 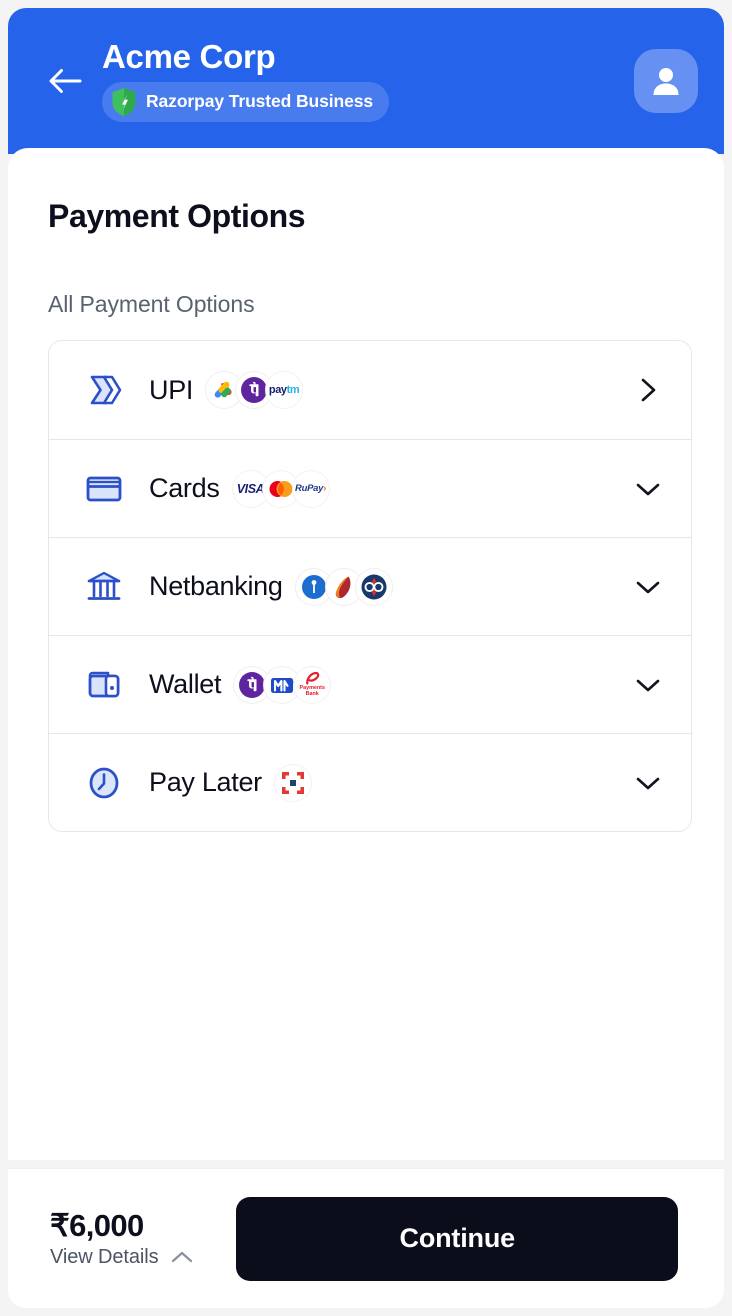 What do you see at coordinates (104, 783) in the screenshot?
I see `clock-icon` at bounding box center [104, 783].